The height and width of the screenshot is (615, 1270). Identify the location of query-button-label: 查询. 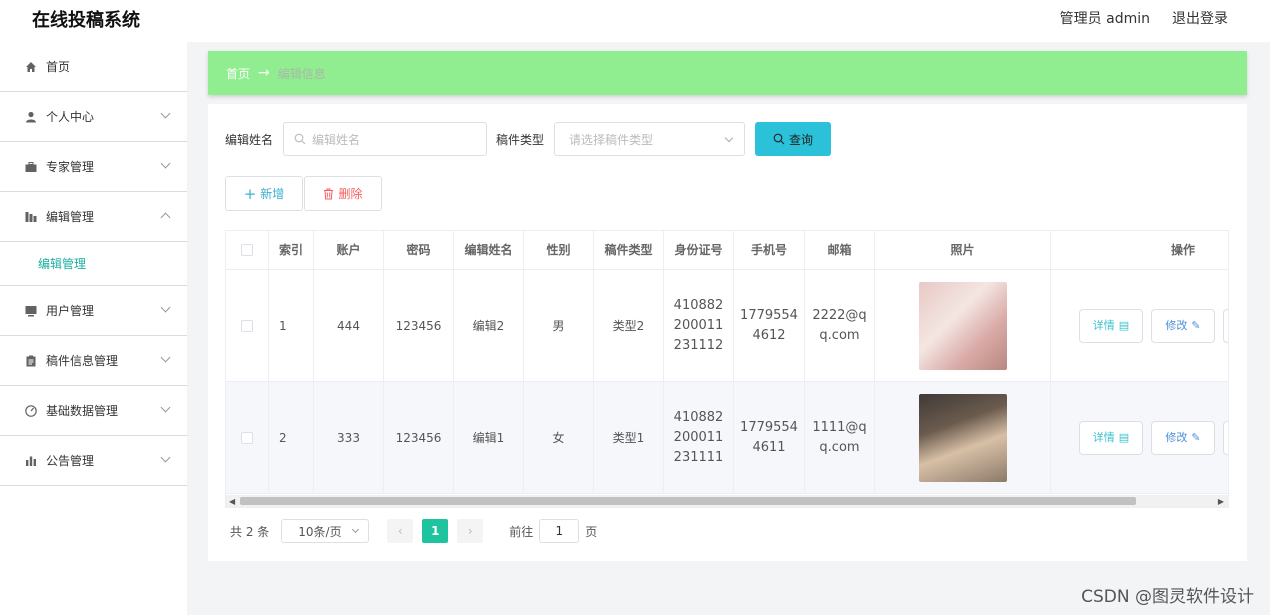
(801, 139).